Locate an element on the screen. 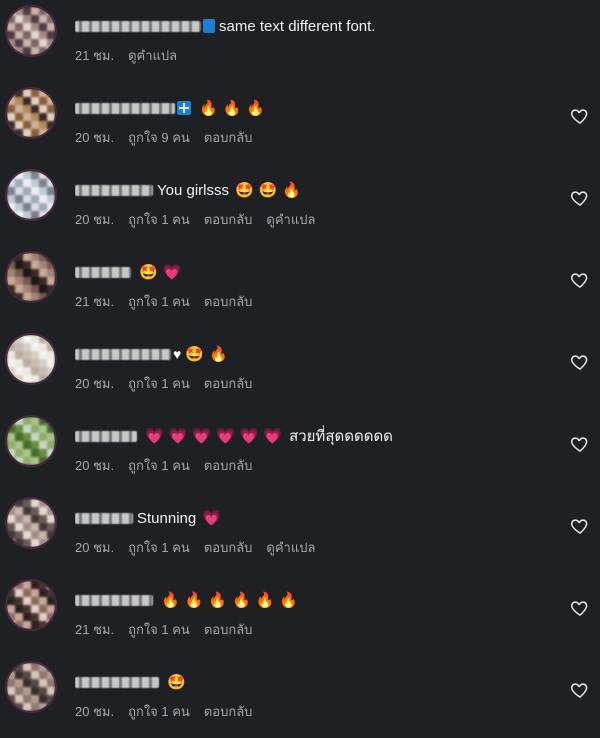 The width and height of the screenshot is (600, 738). comment-item: same text different font. 21 ชม. ดูคำแปล is located at coordinates (300, 41).